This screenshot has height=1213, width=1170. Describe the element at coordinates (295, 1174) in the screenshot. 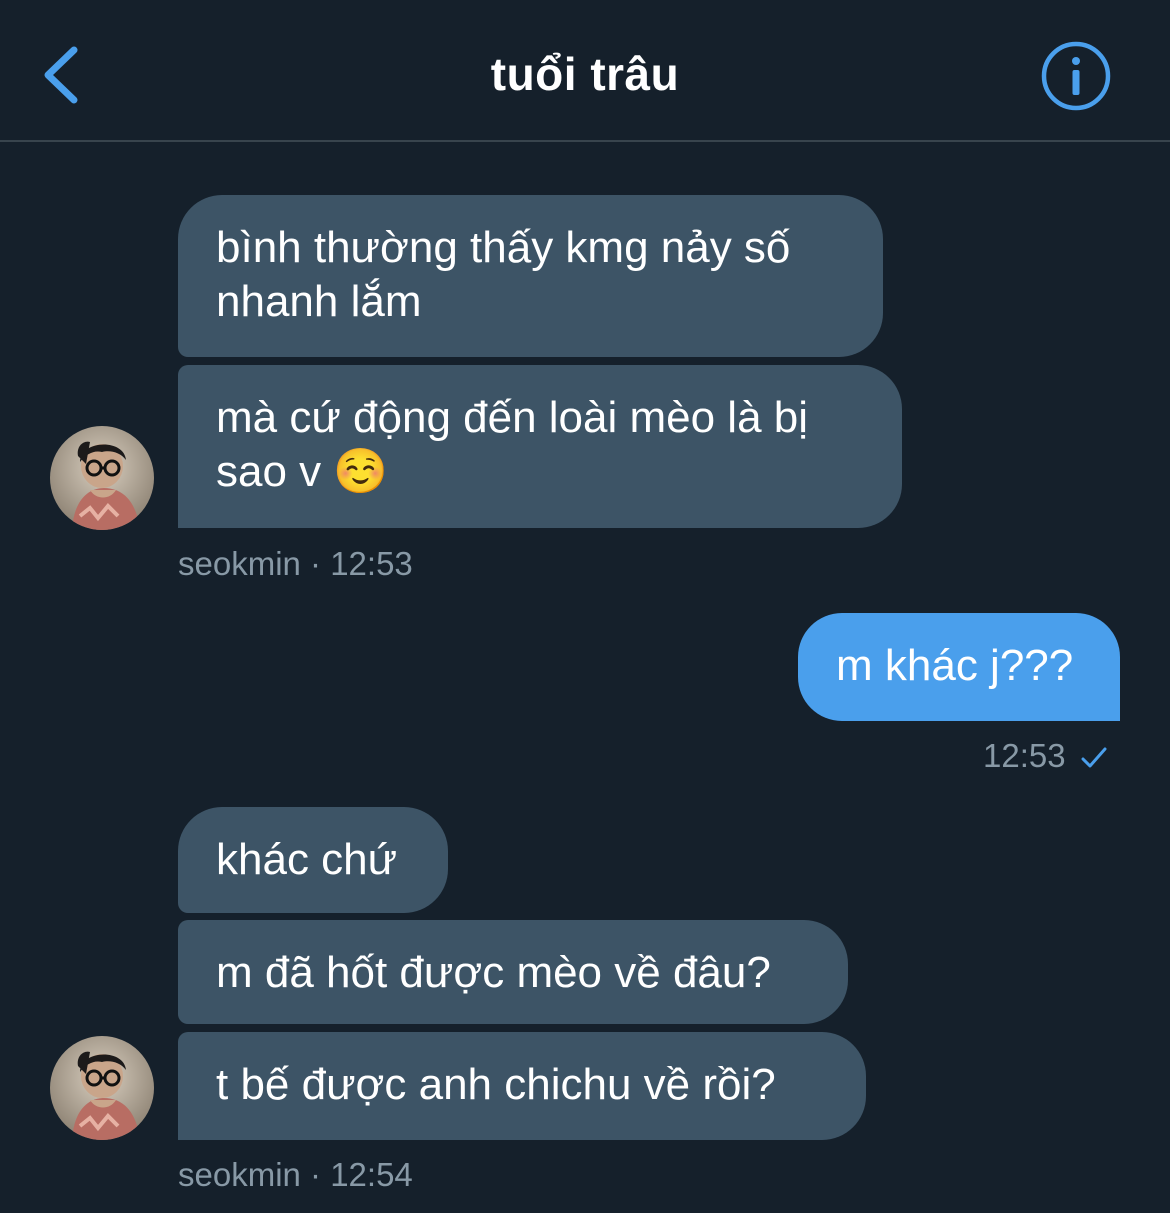

I see `message-meta: seokmin · 12:54` at that location.